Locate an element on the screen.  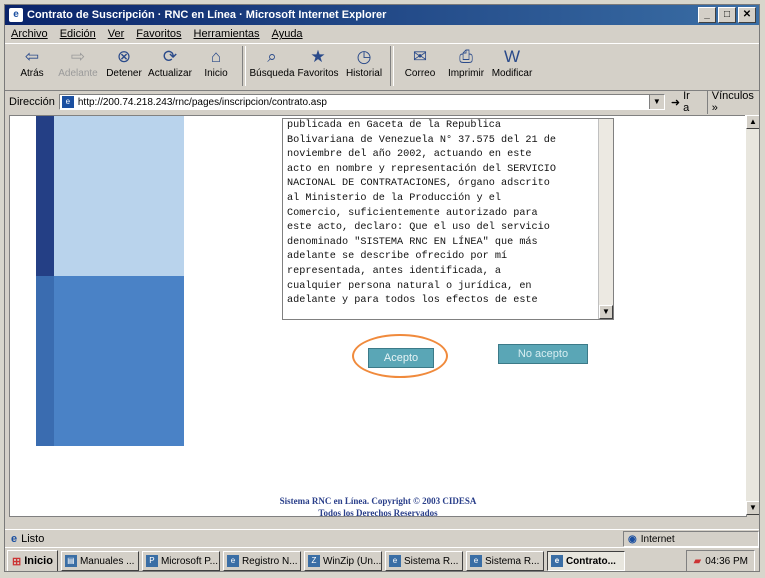
home-button: ⌂ Inicio is located at coordinates (216, 66).